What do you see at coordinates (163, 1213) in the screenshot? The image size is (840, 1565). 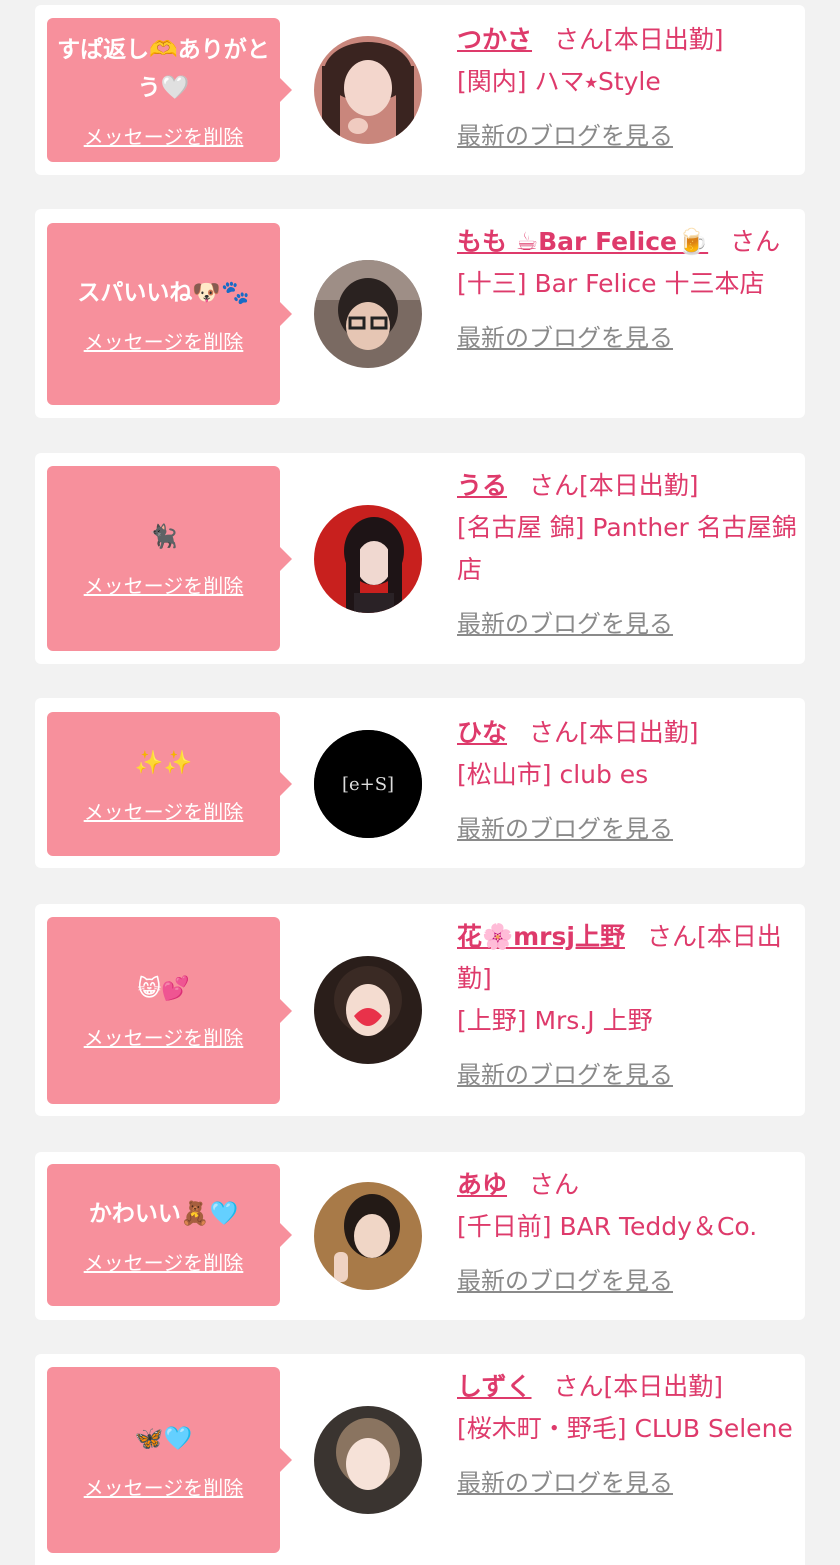 I see `message-text: かわいい🧸🩵` at bounding box center [163, 1213].